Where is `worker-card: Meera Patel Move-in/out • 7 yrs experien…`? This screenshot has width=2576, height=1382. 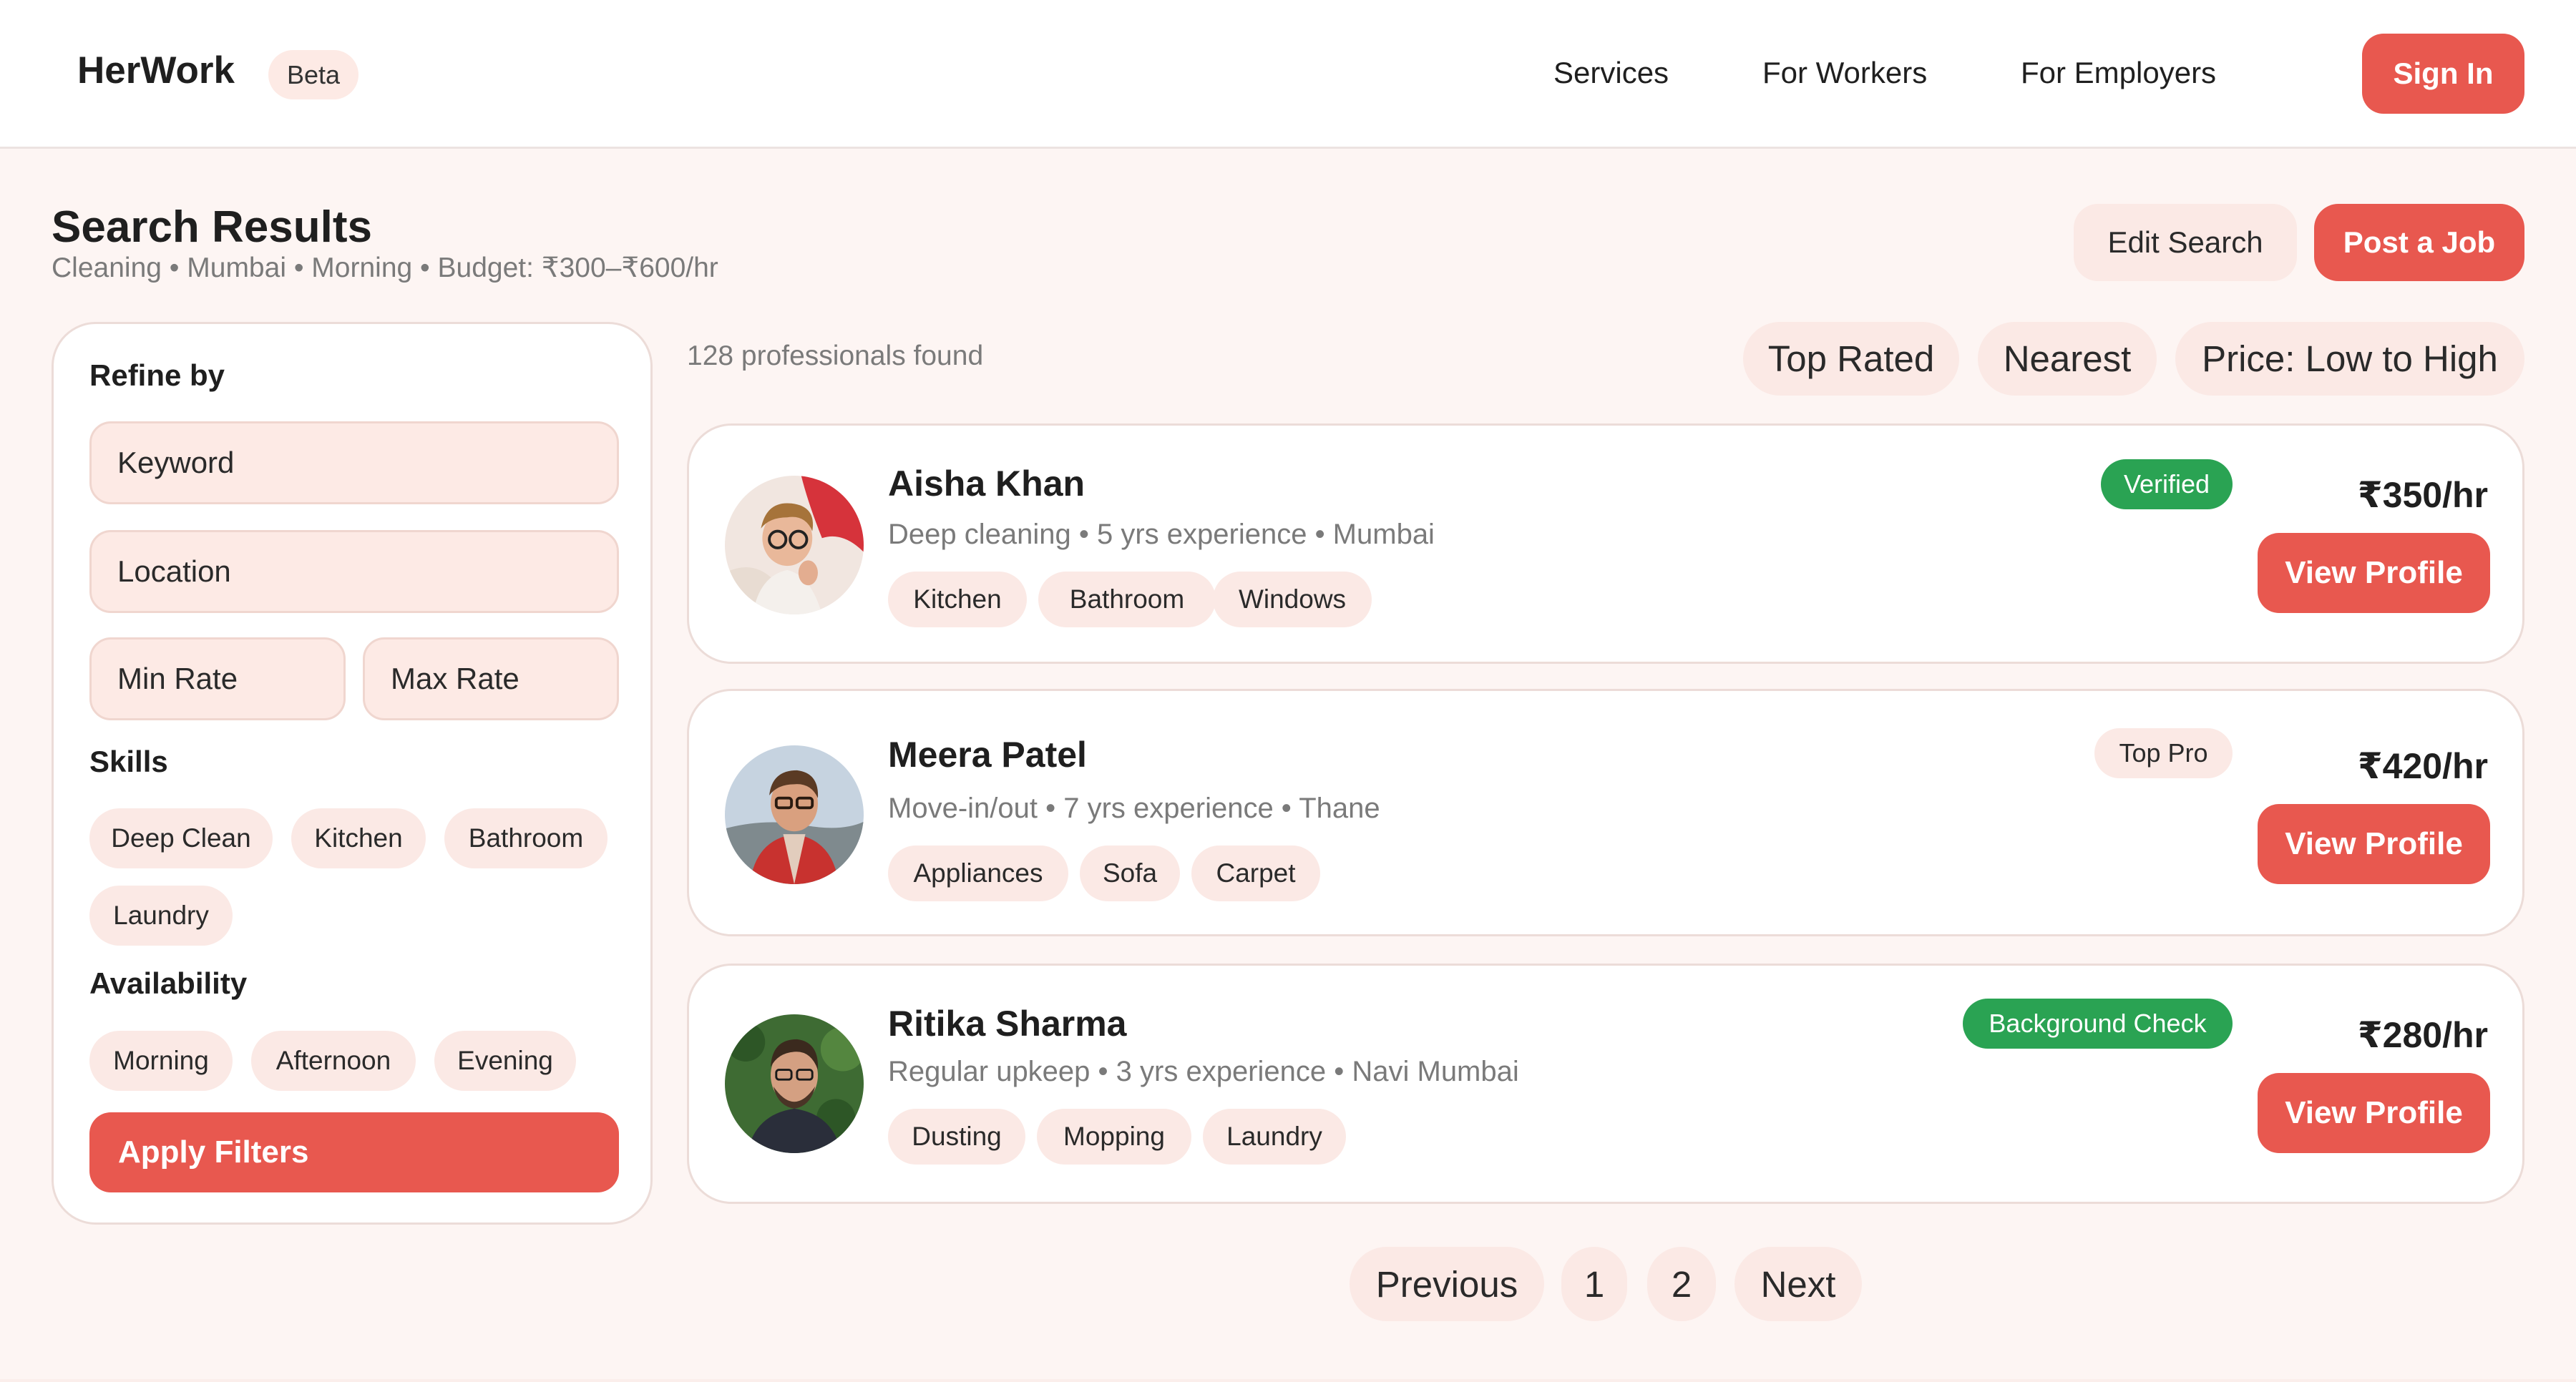
worker-card: Meera Patel Move-in/out • 7 yrs experien… is located at coordinates (1605, 813).